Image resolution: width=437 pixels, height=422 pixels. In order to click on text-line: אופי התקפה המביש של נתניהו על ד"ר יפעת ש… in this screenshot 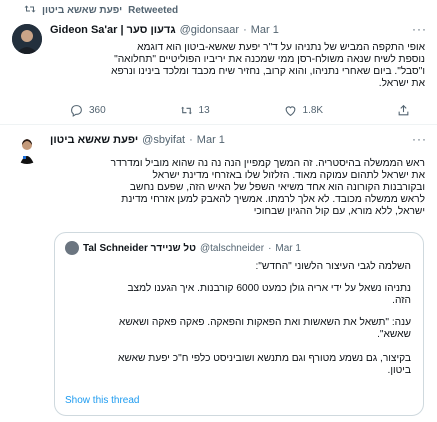, I will do `click(281, 47)`.